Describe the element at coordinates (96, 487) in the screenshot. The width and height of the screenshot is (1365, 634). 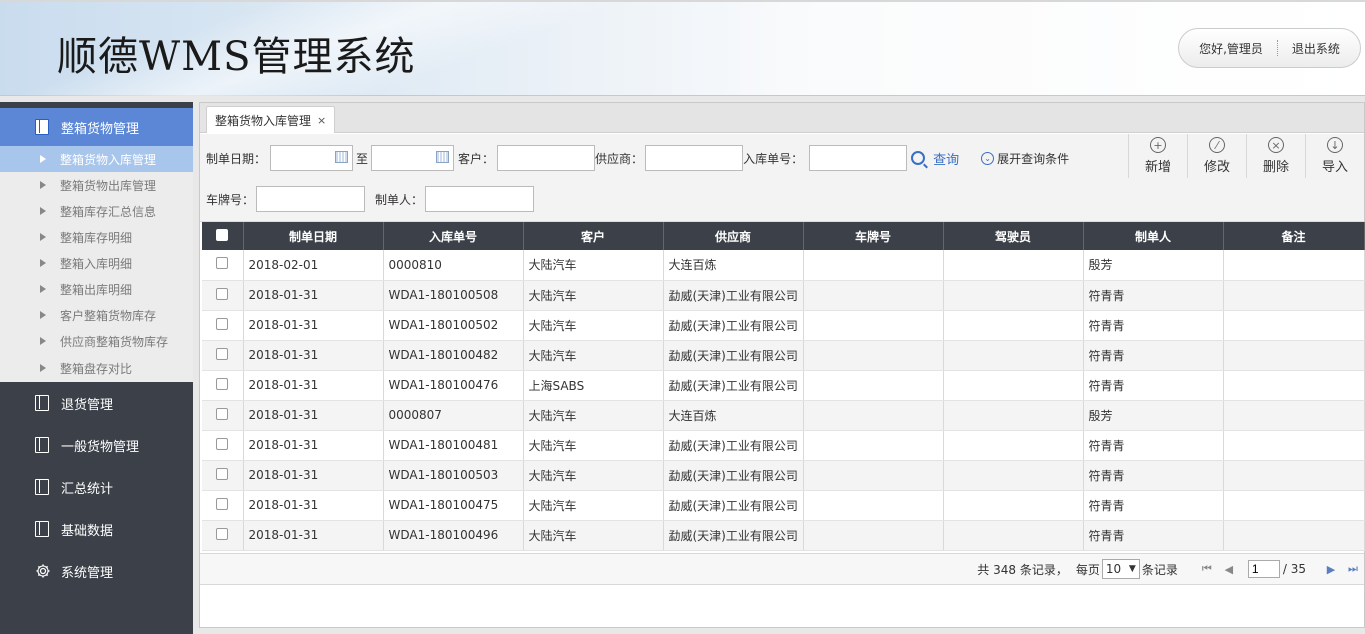
I see `sidebar-group-statistics: 汇总统计` at that location.